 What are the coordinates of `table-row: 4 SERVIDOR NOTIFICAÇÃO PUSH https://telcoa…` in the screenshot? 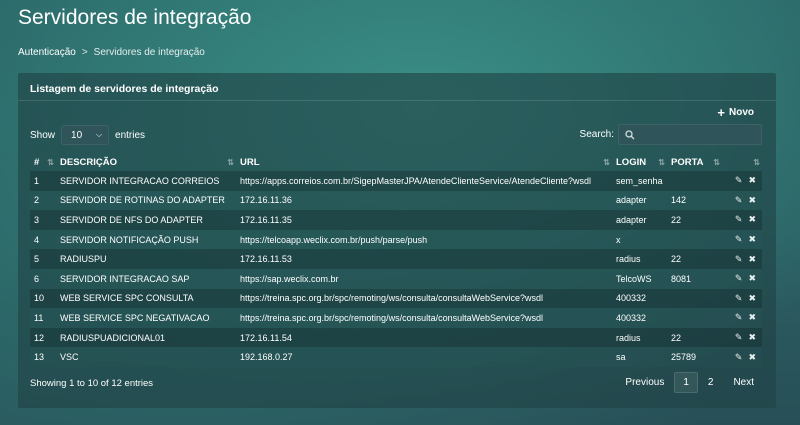 It's located at (396, 239).